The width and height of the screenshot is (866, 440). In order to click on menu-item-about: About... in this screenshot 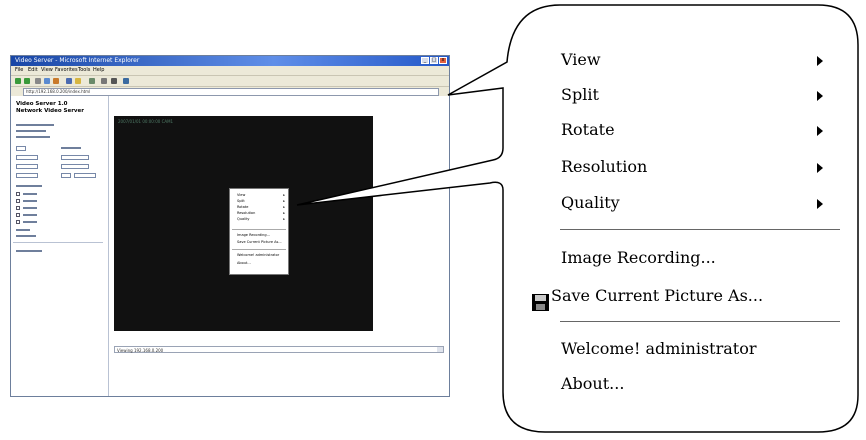, I will do `click(592, 383)`.